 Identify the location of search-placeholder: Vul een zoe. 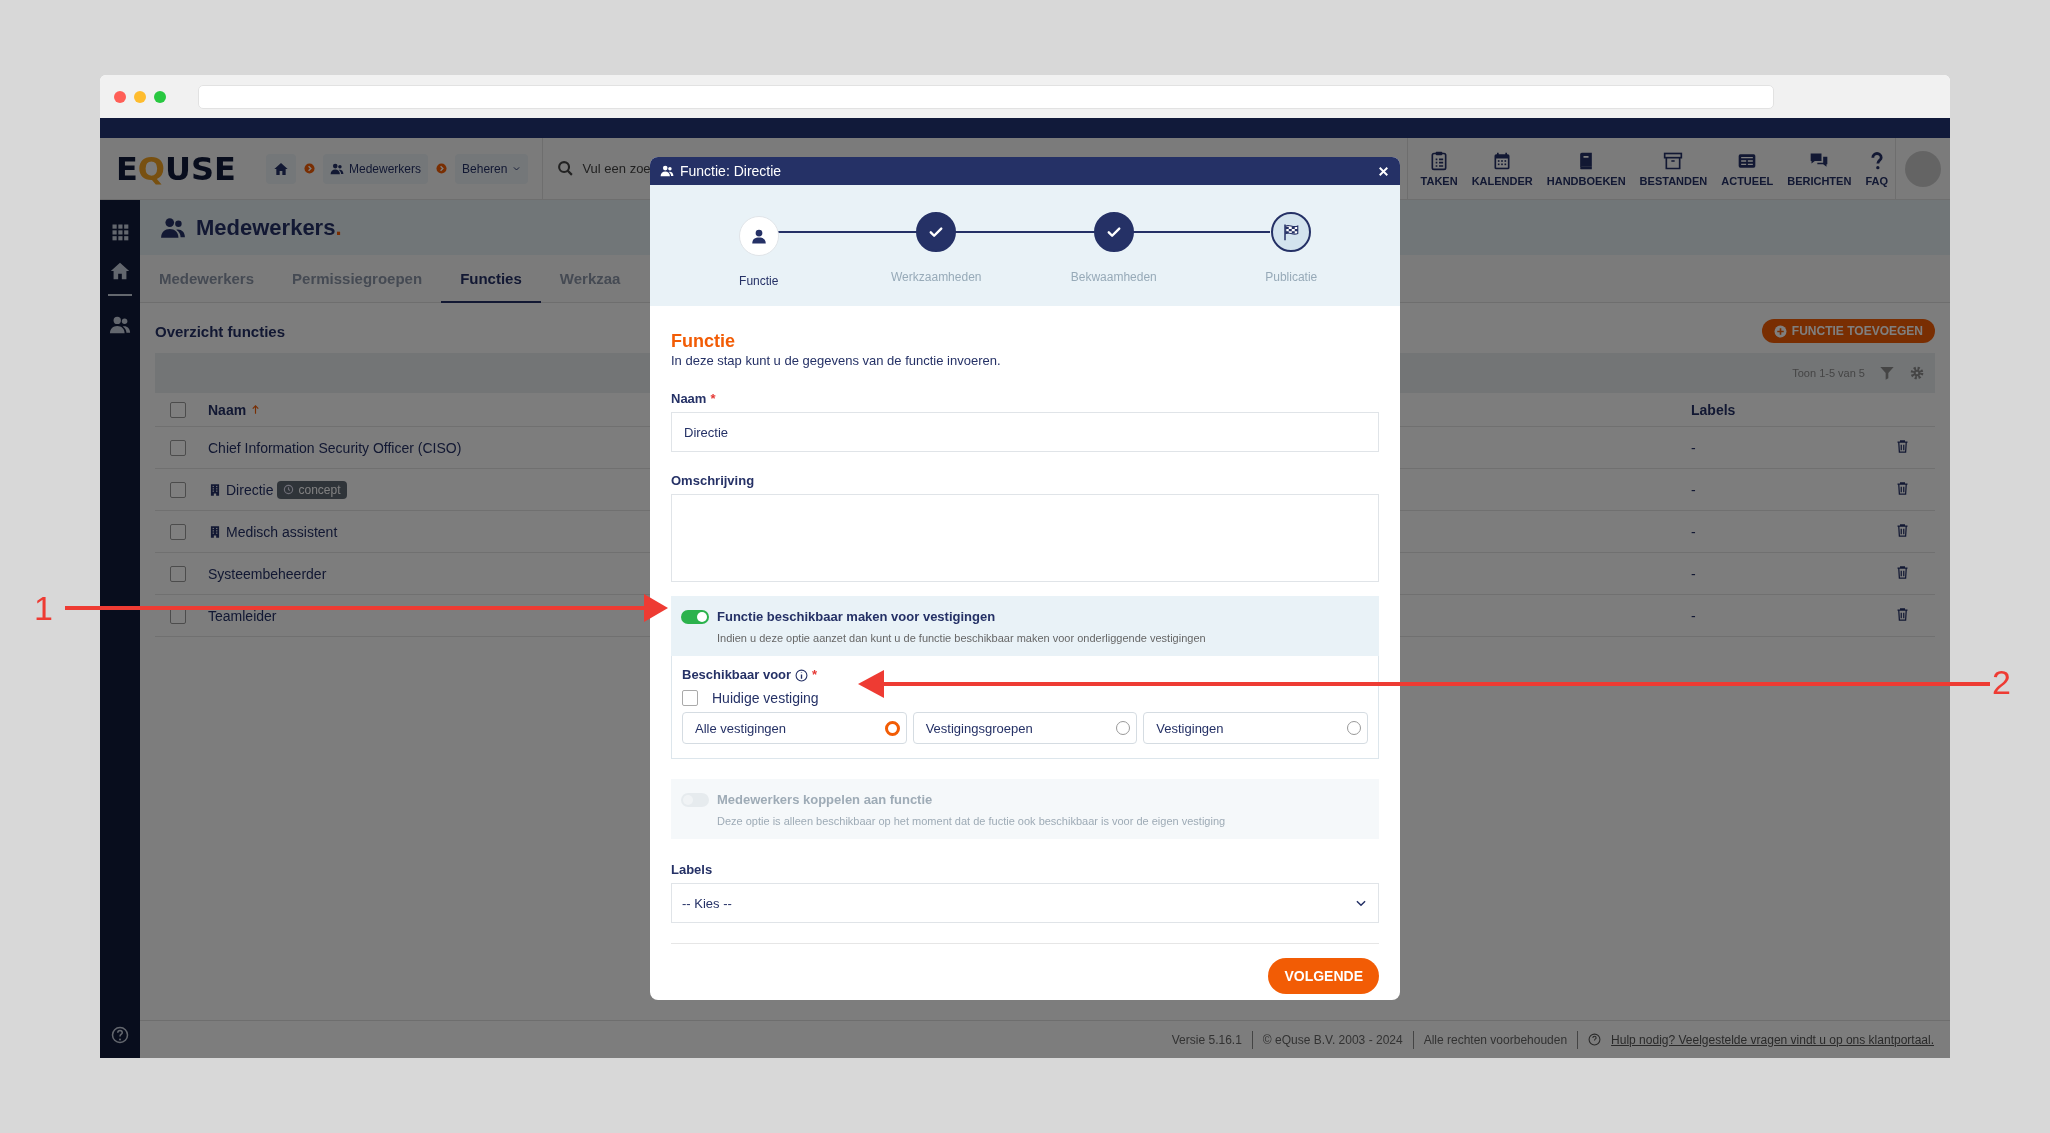
(616, 168).